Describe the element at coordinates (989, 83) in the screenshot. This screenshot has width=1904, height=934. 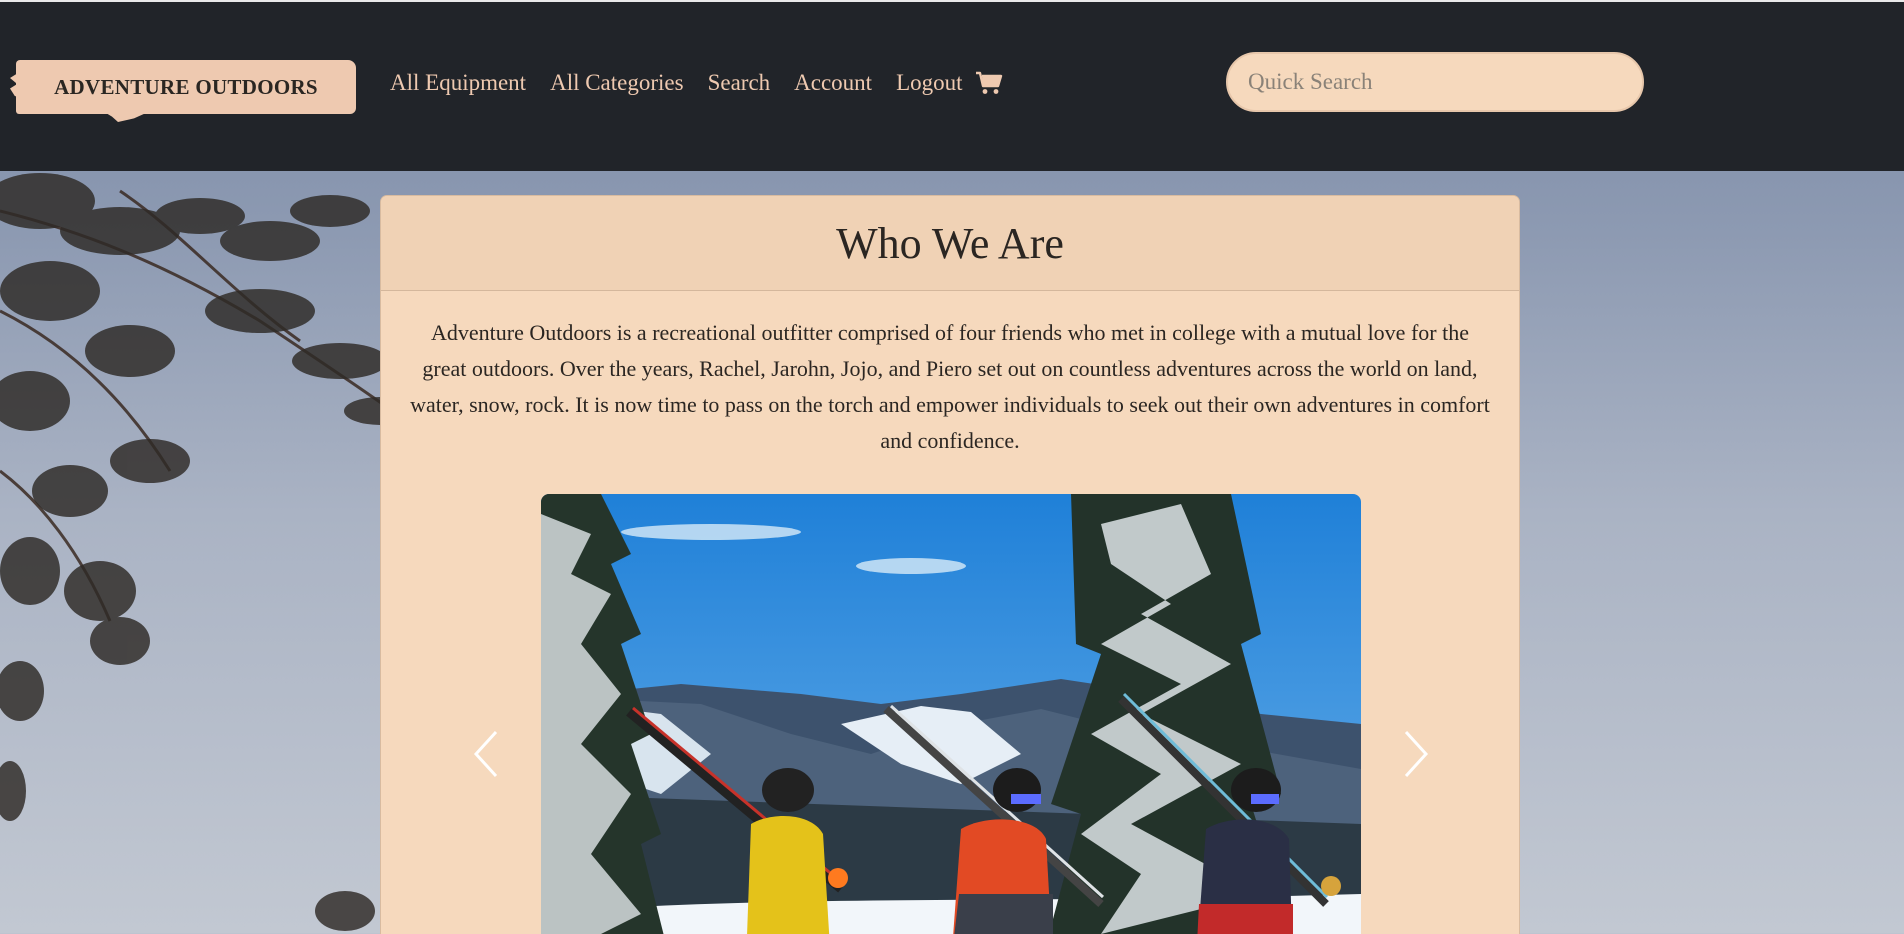
I see `shopping-cart-icon` at that location.